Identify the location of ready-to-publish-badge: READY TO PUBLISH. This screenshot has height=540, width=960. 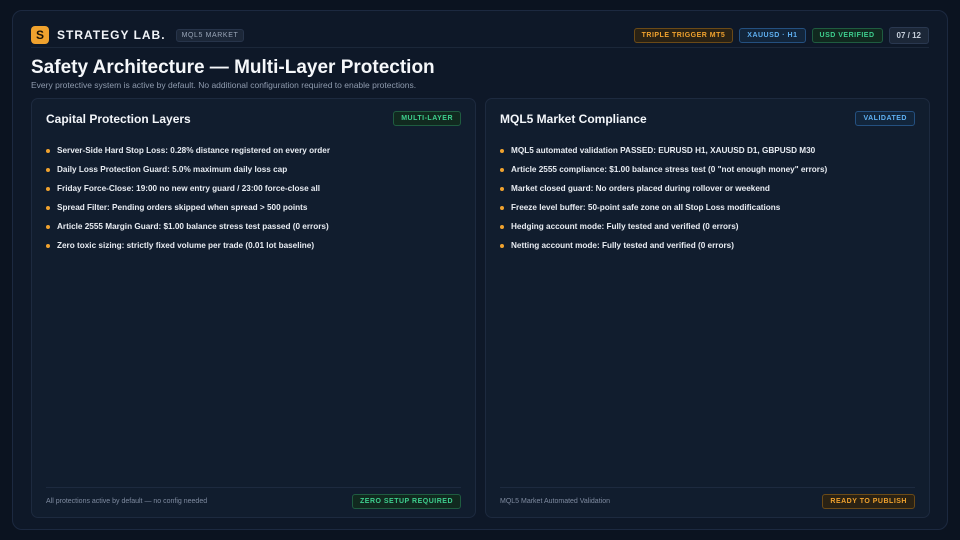
(868, 501).